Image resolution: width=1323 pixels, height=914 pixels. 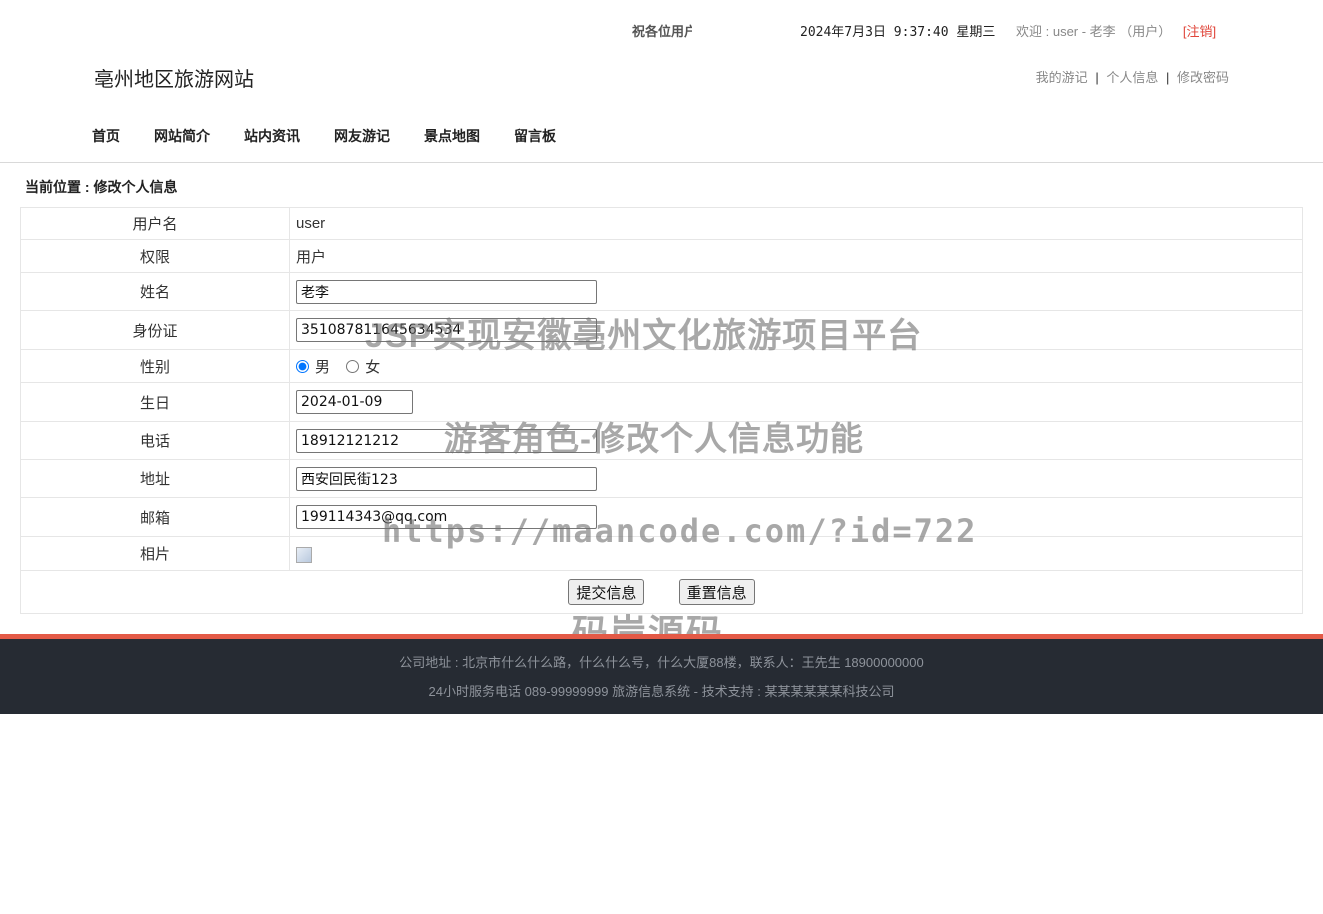 What do you see at coordinates (302, 366) in the screenshot?
I see `gender-male-radio` at bounding box center [302, 366].